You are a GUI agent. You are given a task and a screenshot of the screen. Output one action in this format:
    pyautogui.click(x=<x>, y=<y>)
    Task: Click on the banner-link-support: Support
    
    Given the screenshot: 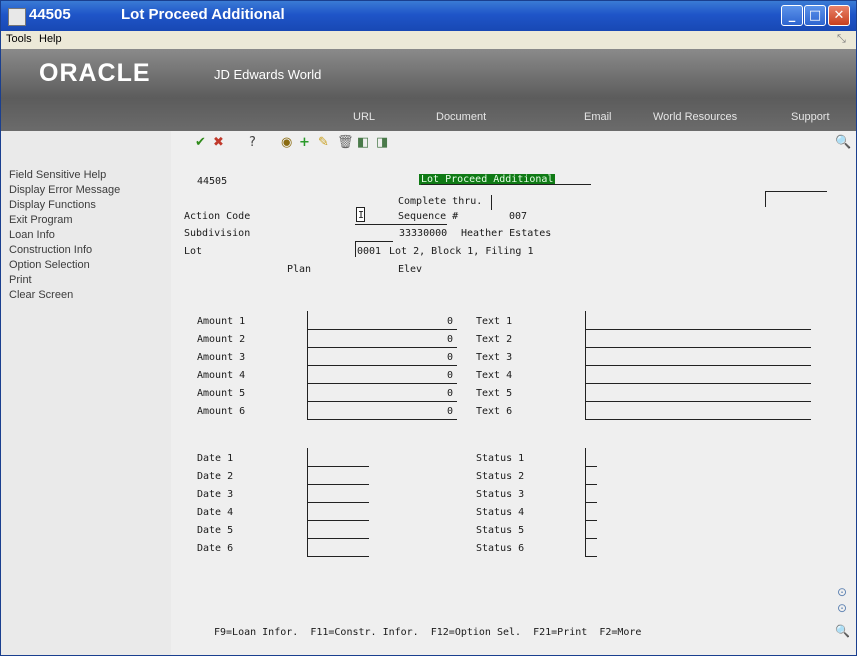 What is the action you would take?
    pyautogui.click(x=810, y=117)
    